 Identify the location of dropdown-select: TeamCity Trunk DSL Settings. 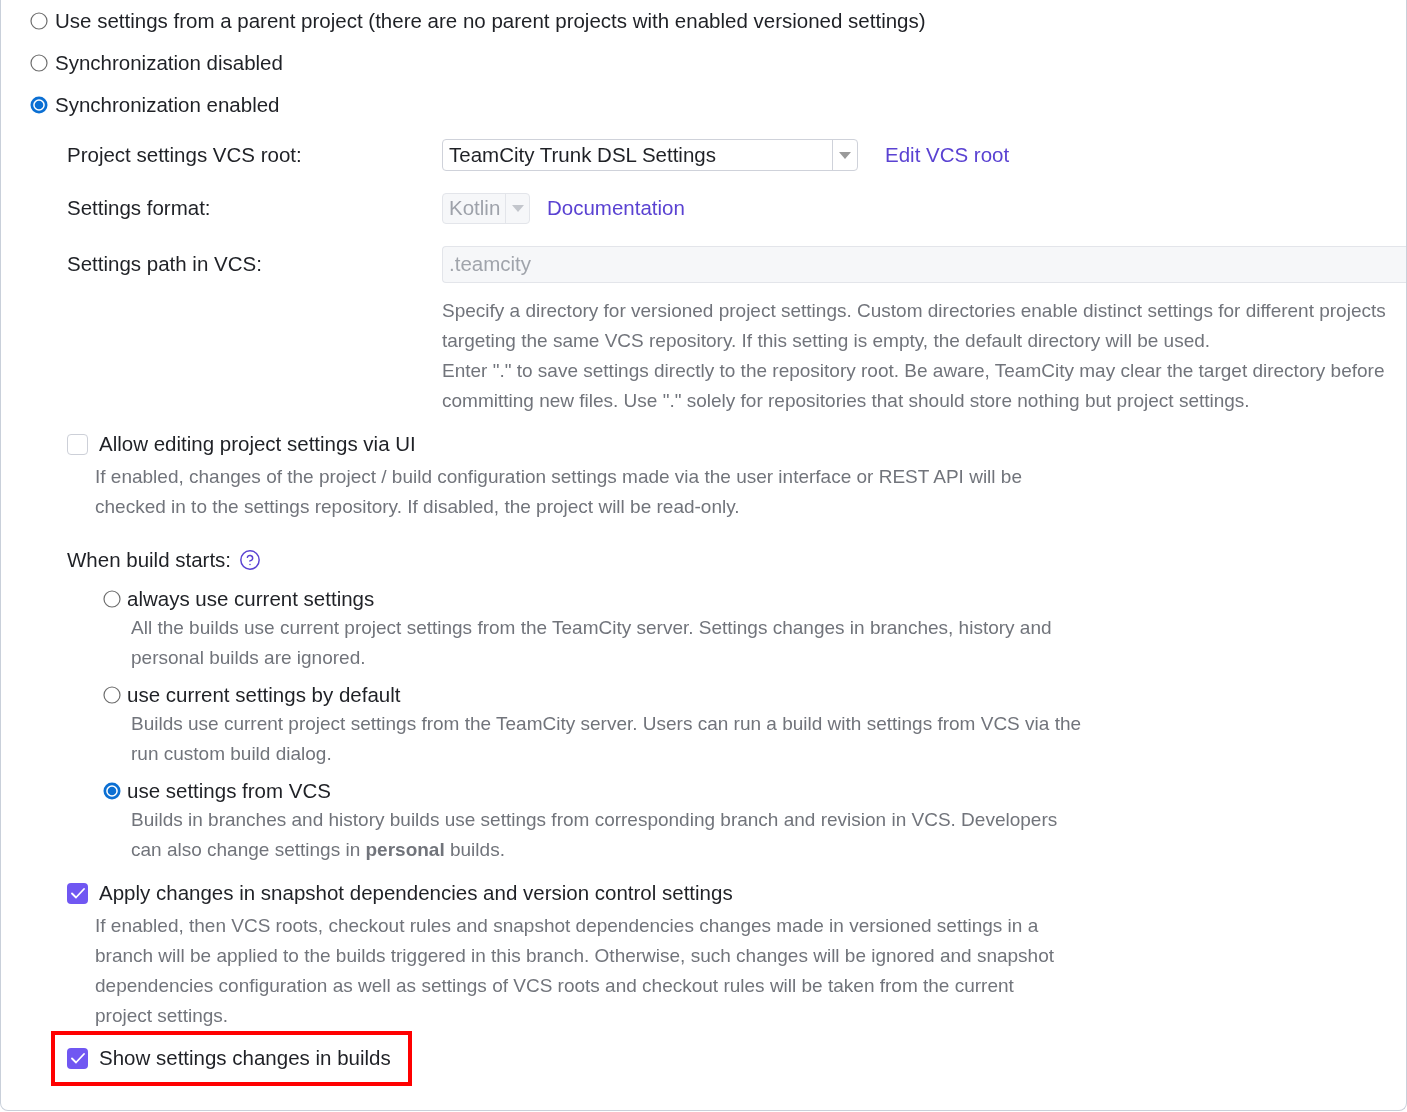
(650, 155).